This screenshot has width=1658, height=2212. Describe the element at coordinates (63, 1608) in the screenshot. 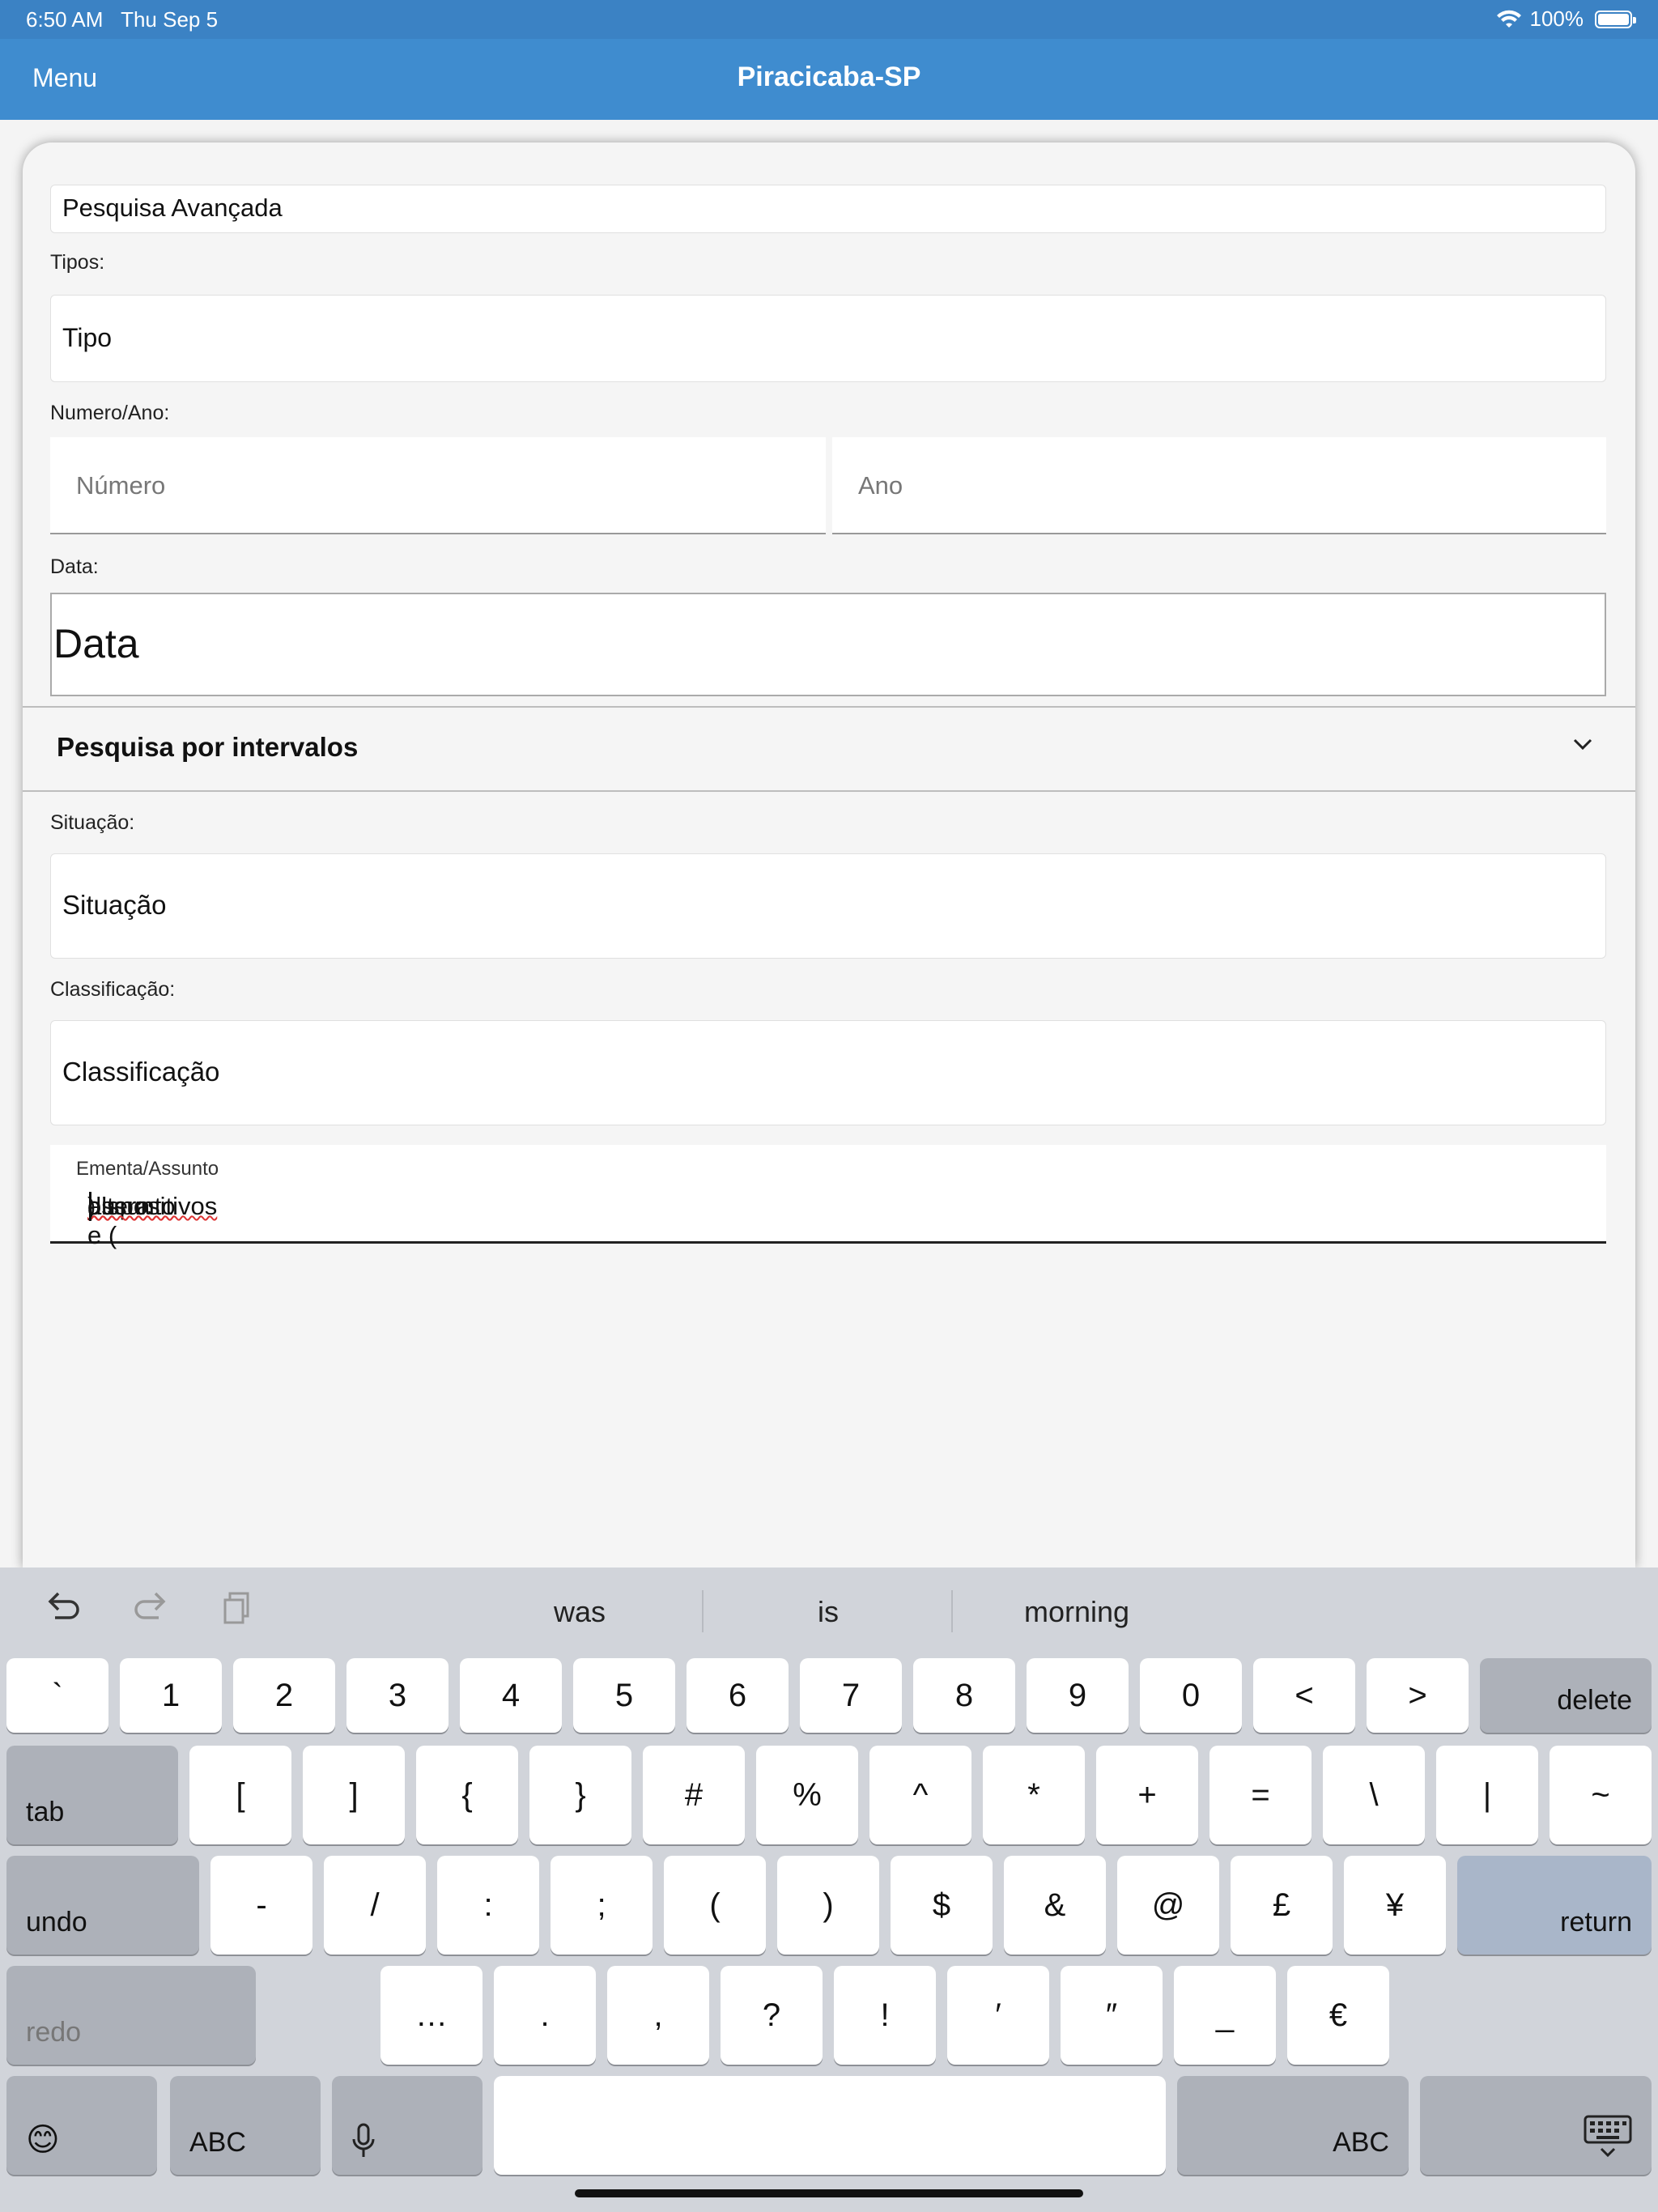

I see `undo-icon` at that location.